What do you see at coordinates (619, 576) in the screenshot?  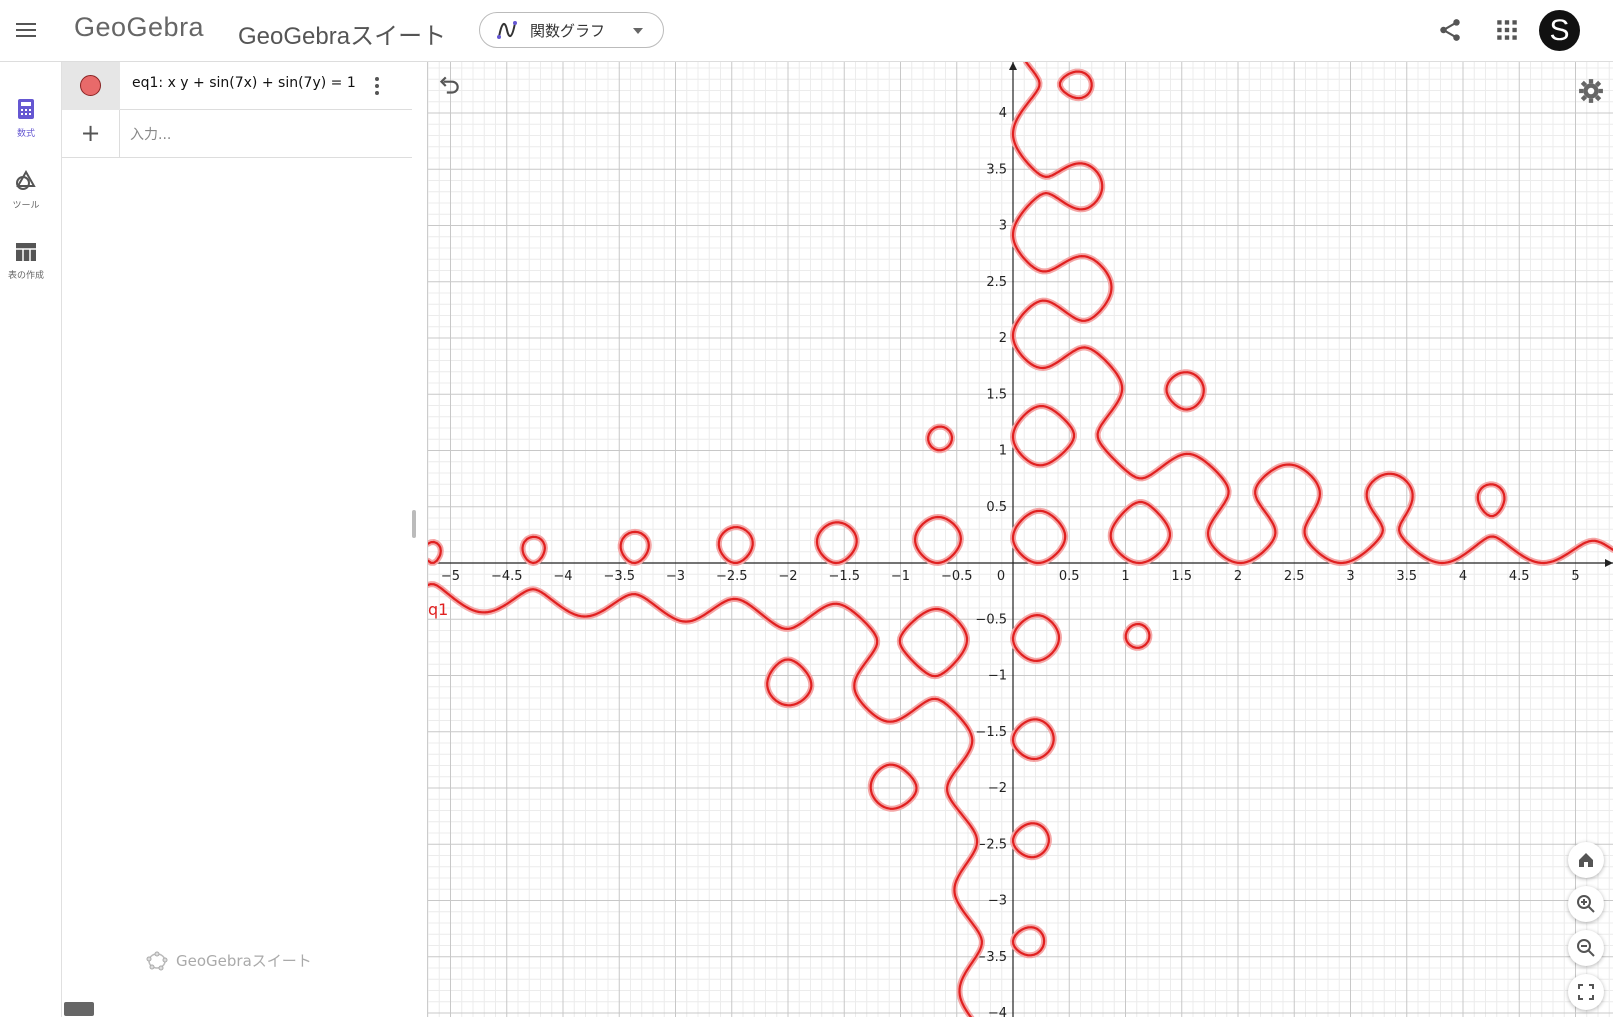 I see `x-tick-label: −3.5` at bounding box center [619, 576].